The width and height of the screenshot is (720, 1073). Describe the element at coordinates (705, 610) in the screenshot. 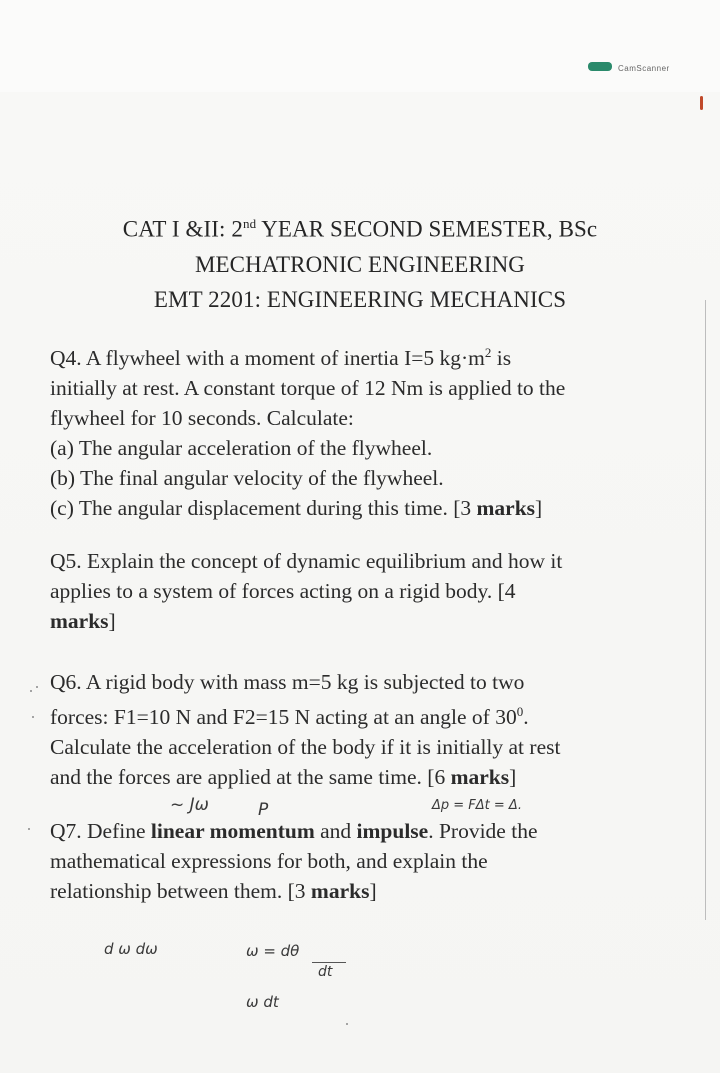

I see `page-edge-line` at that location.